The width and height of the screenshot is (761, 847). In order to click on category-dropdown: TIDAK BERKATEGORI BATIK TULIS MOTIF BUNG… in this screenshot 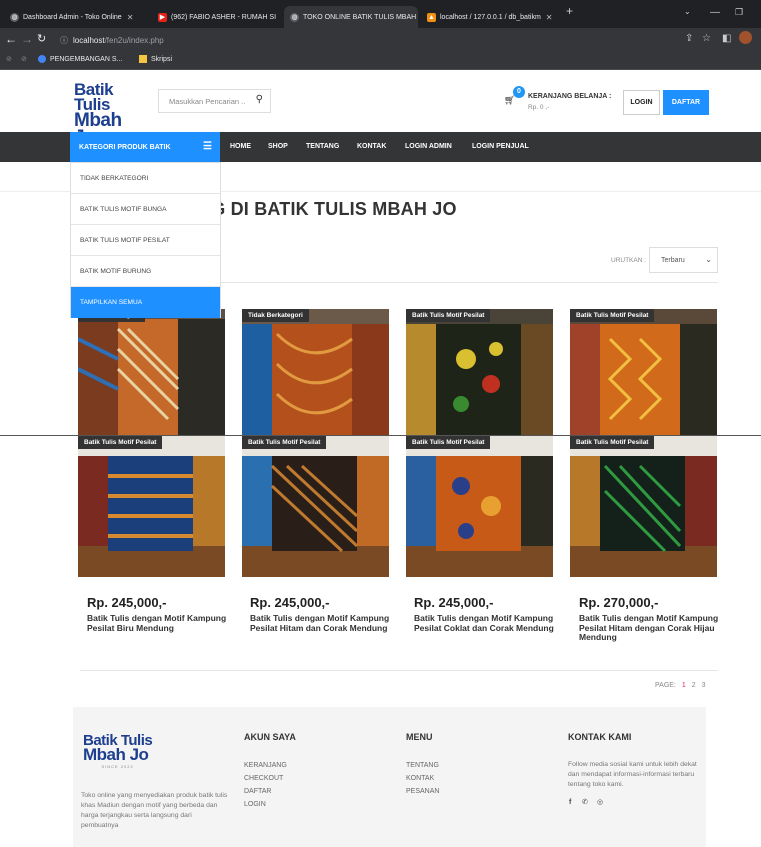, I will do `click(145, 240)`.